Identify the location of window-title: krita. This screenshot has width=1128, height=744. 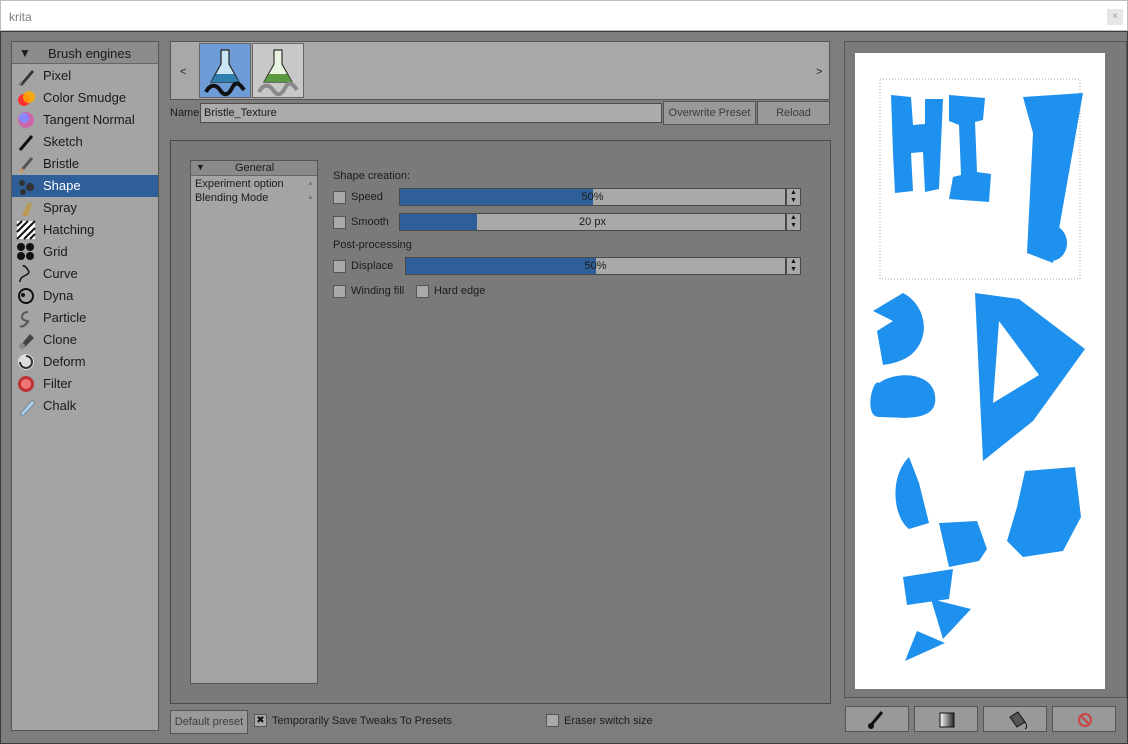
(20, 17).